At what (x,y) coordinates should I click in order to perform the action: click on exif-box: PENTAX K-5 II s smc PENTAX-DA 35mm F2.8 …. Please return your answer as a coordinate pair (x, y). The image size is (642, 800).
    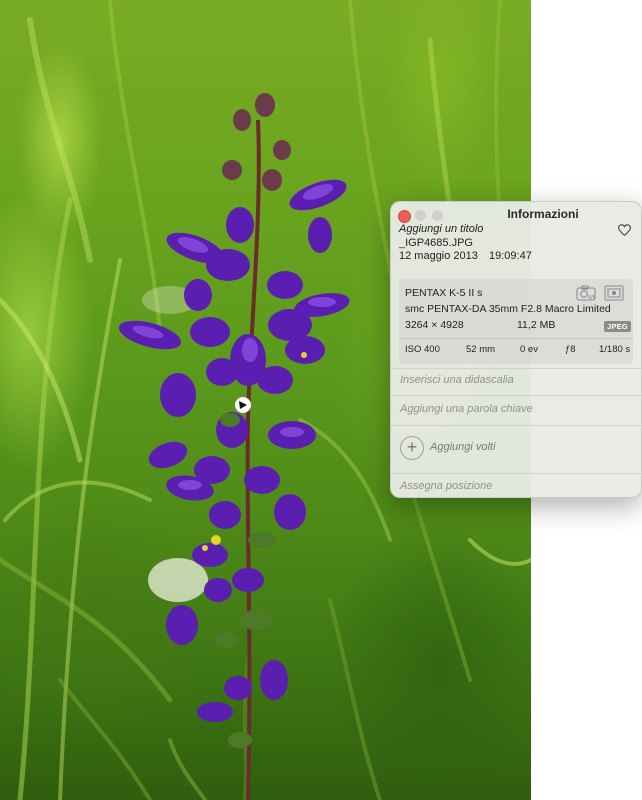
    Looking at the image, I should click on (516, 321).